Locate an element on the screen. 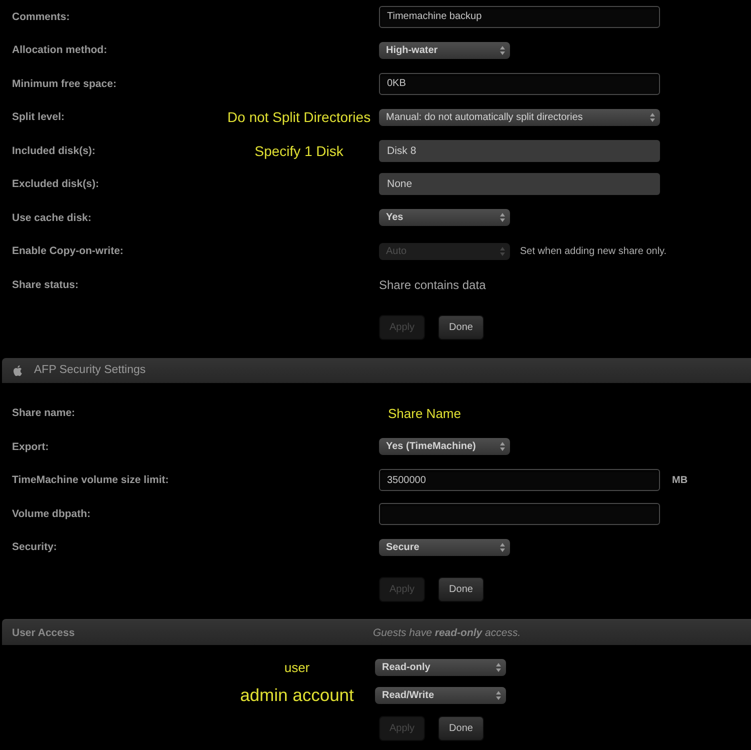  field-label: Included disk(s): is located at coordinates (54, 150).